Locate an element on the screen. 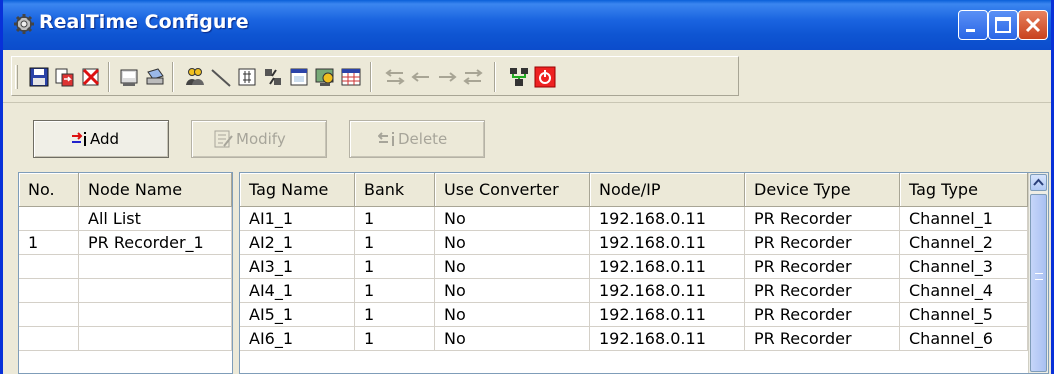 The width and height of the screenshot is (1054, 374). export-icon is located at coordinates (65, 77).